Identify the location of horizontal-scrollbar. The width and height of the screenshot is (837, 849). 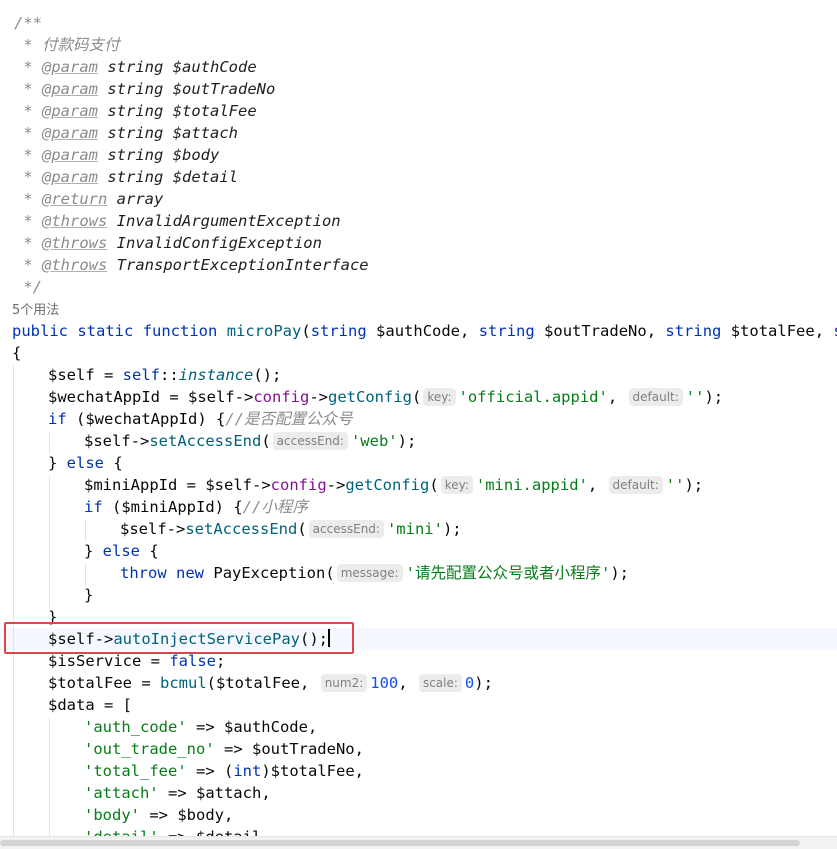
(418, 842).